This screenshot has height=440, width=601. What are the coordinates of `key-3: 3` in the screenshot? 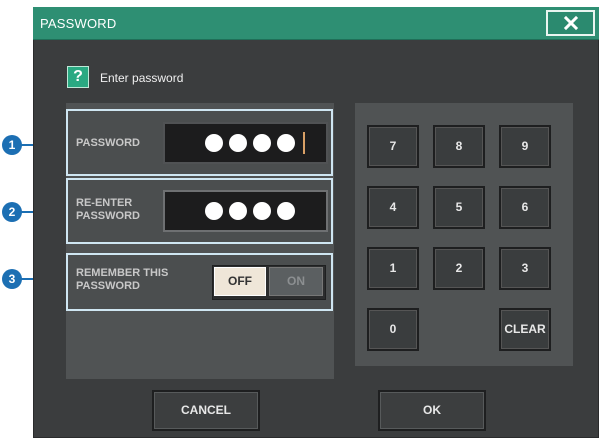 It's located at (525, 268).